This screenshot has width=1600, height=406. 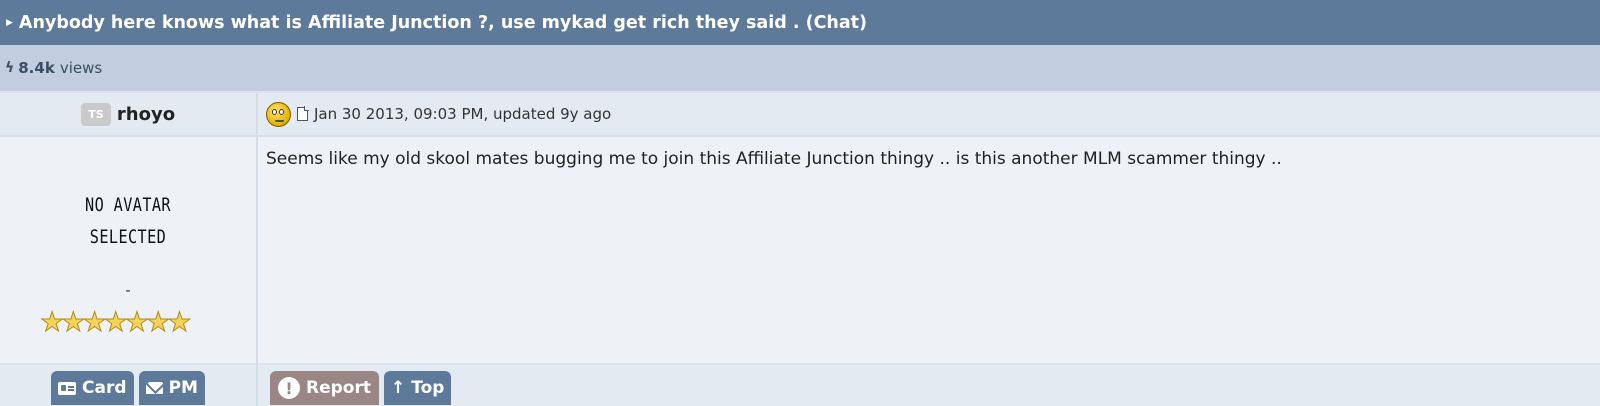 I want to click on smiley-icon, so click(x=278, y=114).